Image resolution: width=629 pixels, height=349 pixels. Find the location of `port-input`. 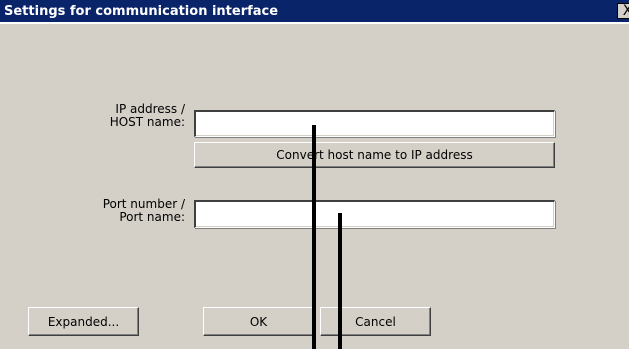

port-input is located at coordinates (374, 214).